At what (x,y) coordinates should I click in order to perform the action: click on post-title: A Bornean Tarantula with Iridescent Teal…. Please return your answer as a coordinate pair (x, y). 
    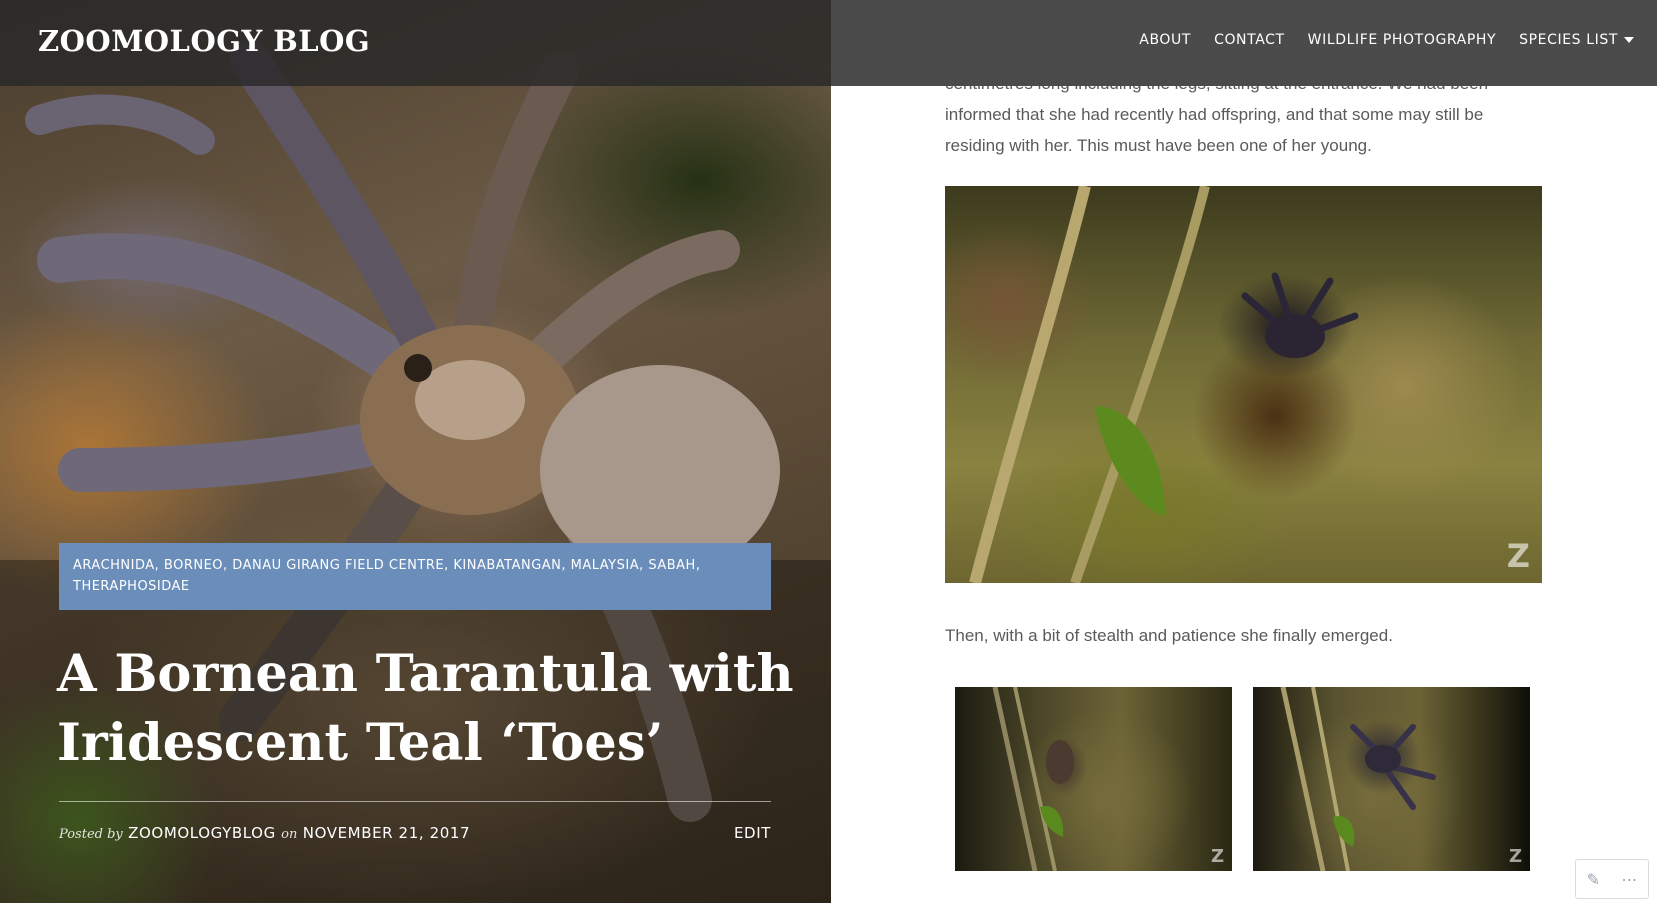
    Looking at the image, I should click on (425, 708).